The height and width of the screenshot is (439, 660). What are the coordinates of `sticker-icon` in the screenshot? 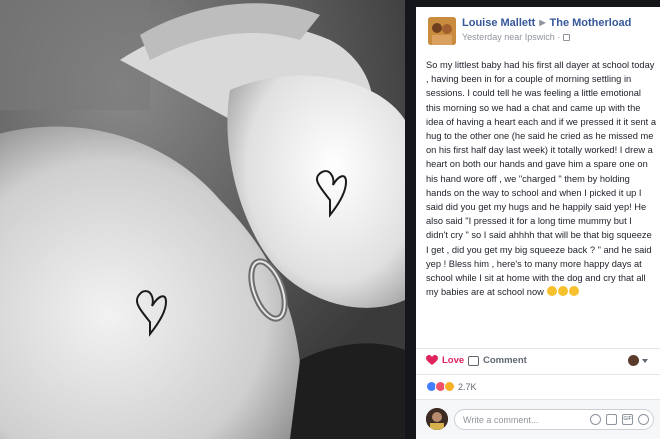 It's located at (643, 419).